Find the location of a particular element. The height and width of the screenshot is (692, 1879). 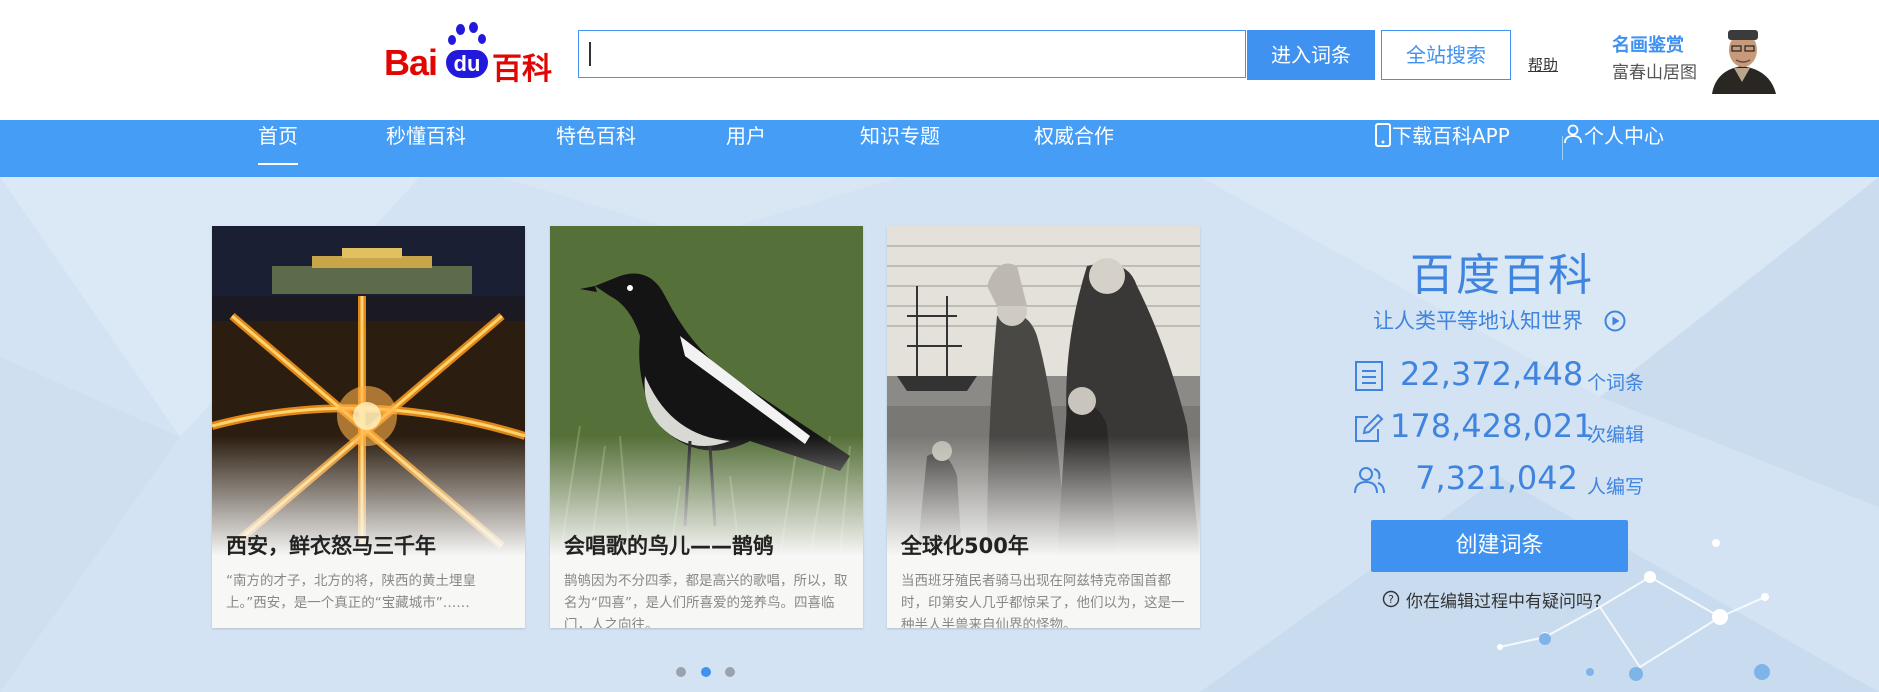

nav-item-miaodong: 秒懂百科 is located at coordinates (426, 148).